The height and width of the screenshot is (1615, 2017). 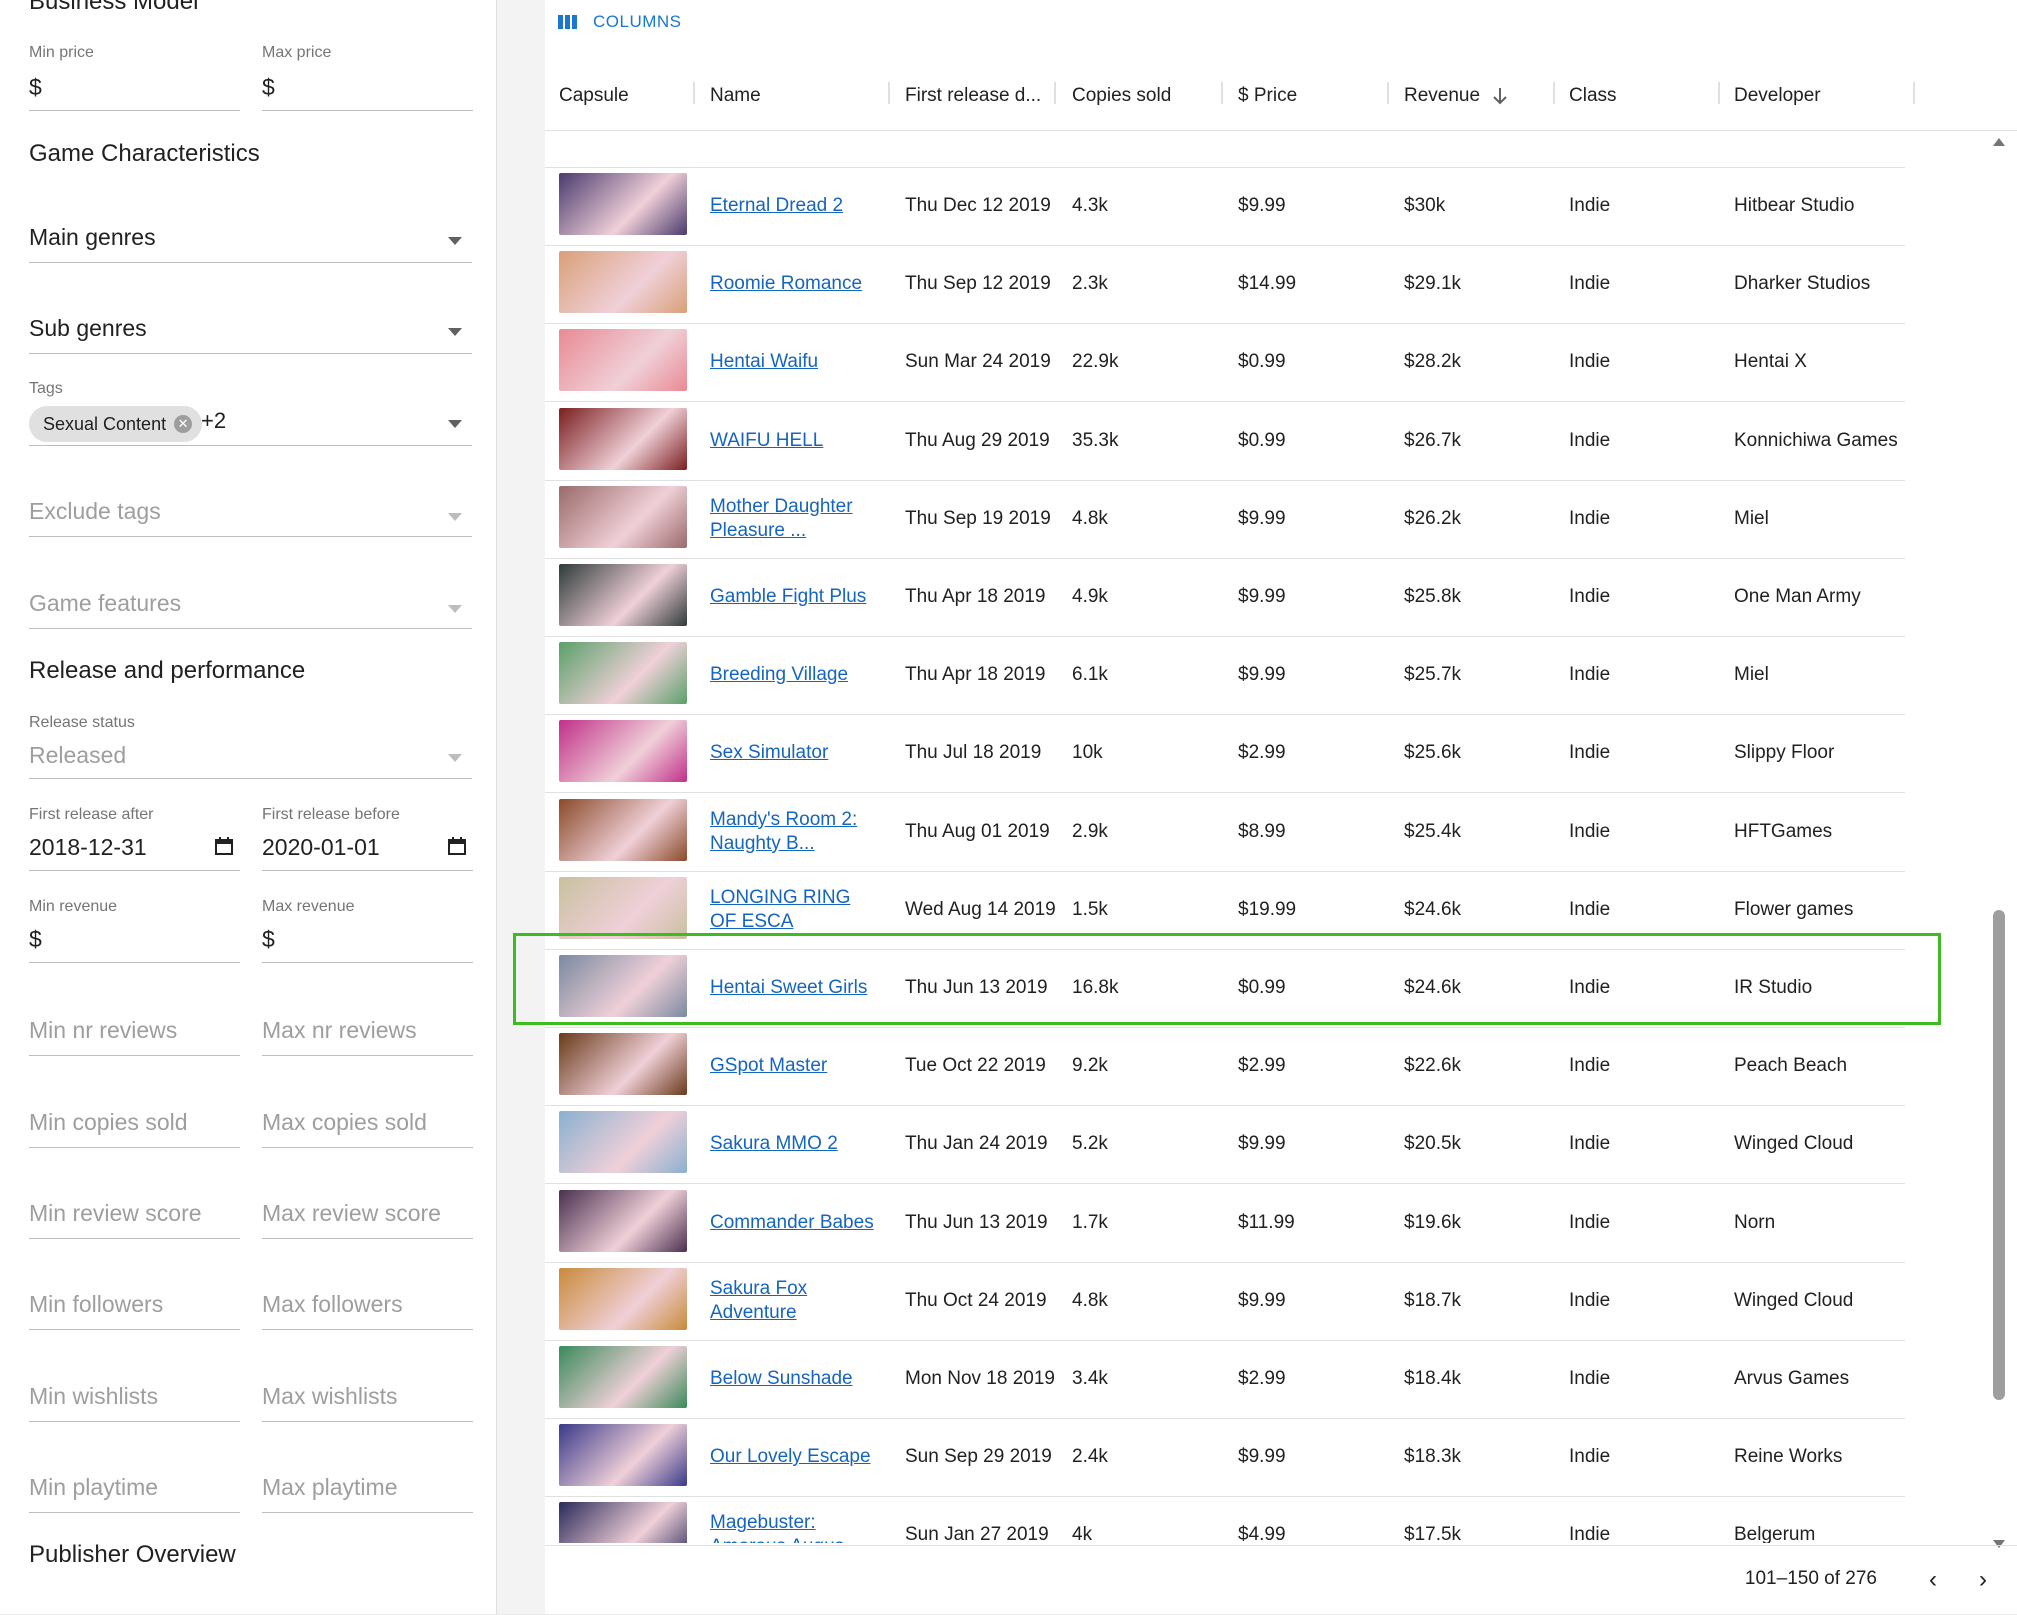 I want to click on exclude-tags-select: Exclude tags, so click(x=250, y=518).